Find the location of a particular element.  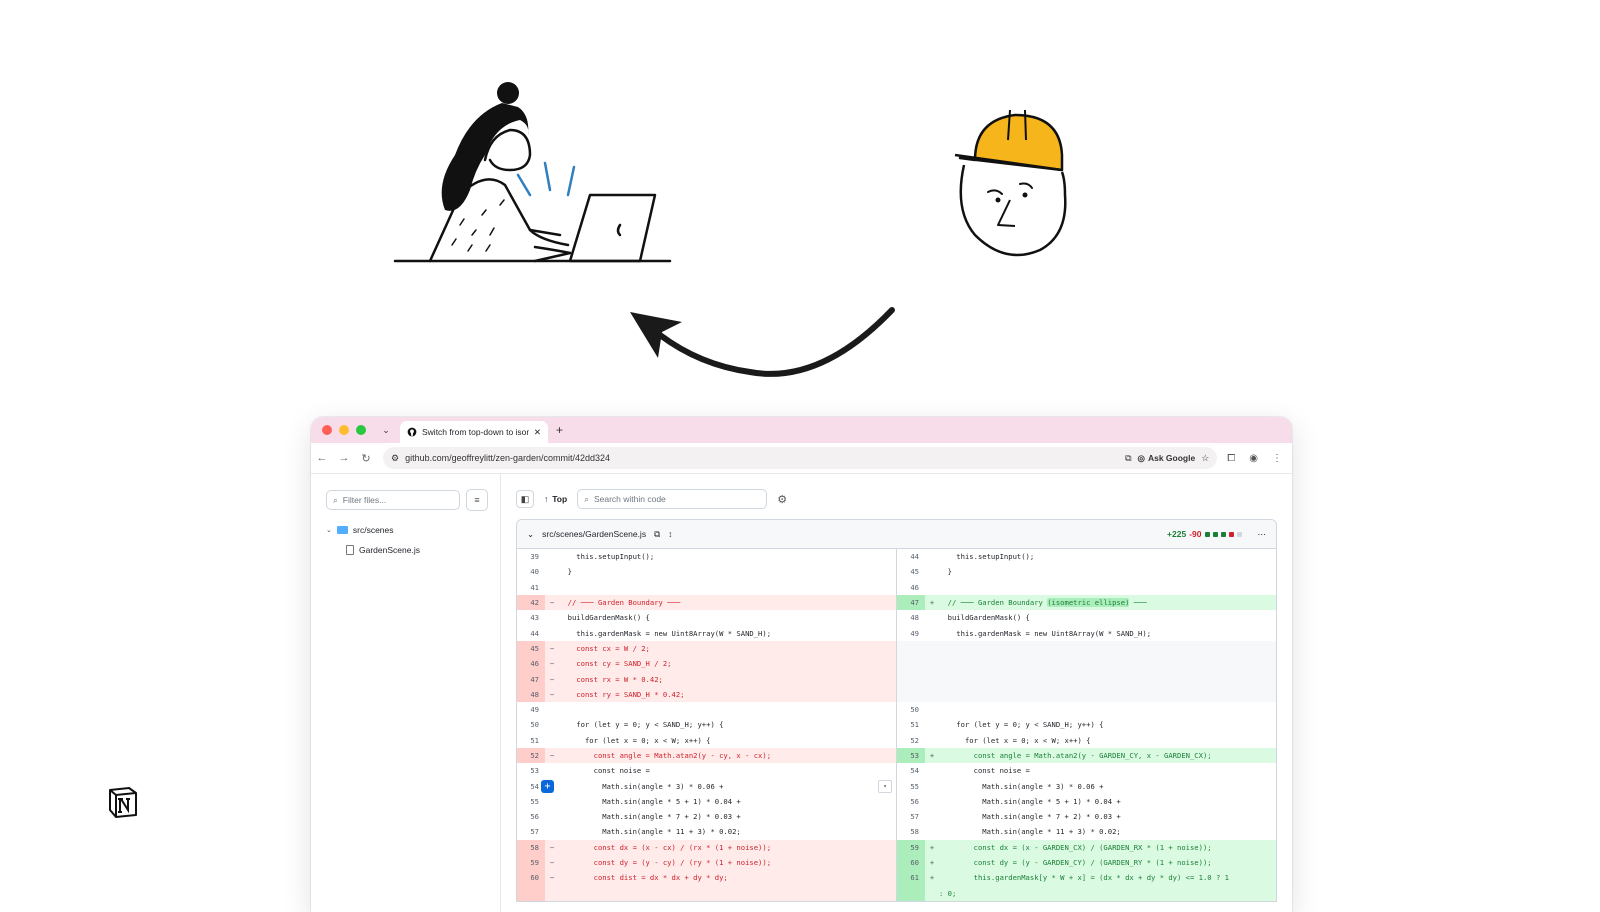

more-menu-icon: ⋮ is located at coordinates (1277, 458).